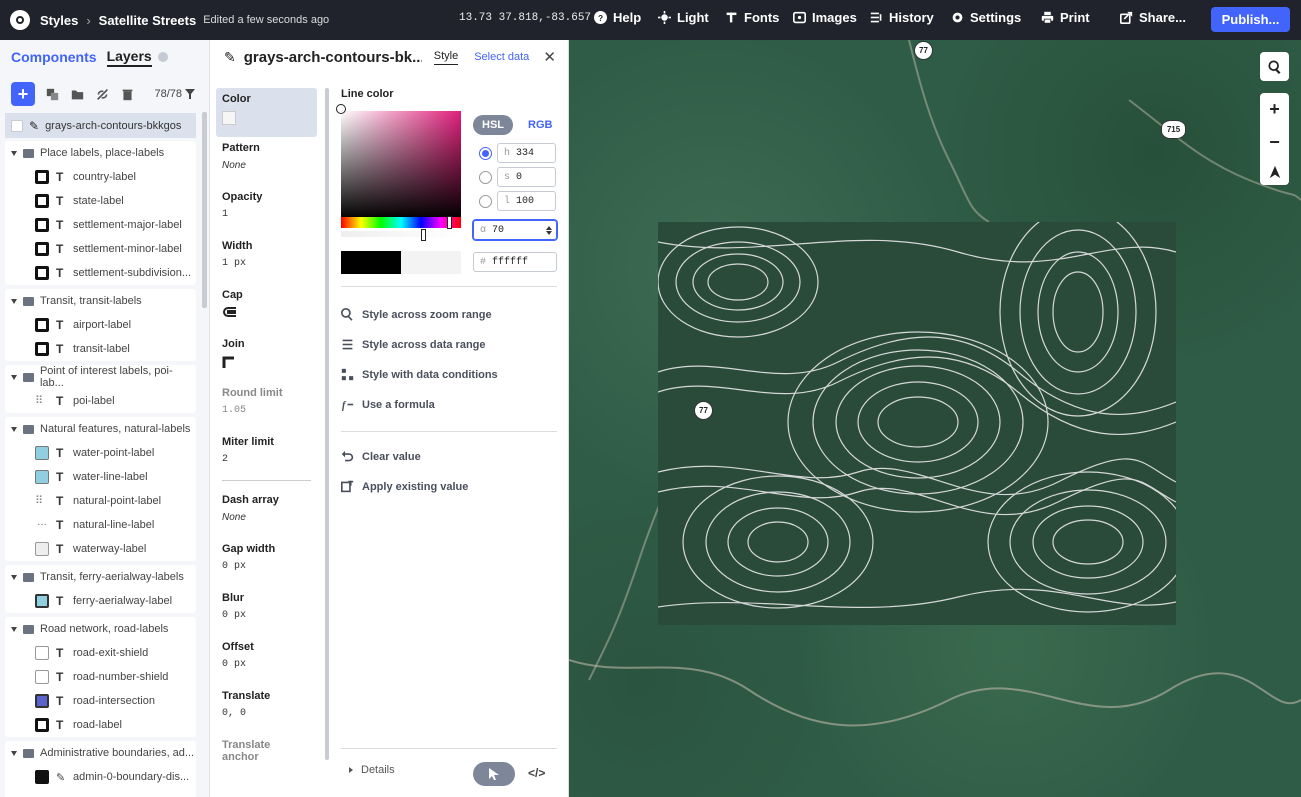 This screenshot has height=797, width=1301. What do you see at coordinates (266, 611) in the screenshot?
I see `prop-blur: Blur 0 px` at bounding box center [266, 611].